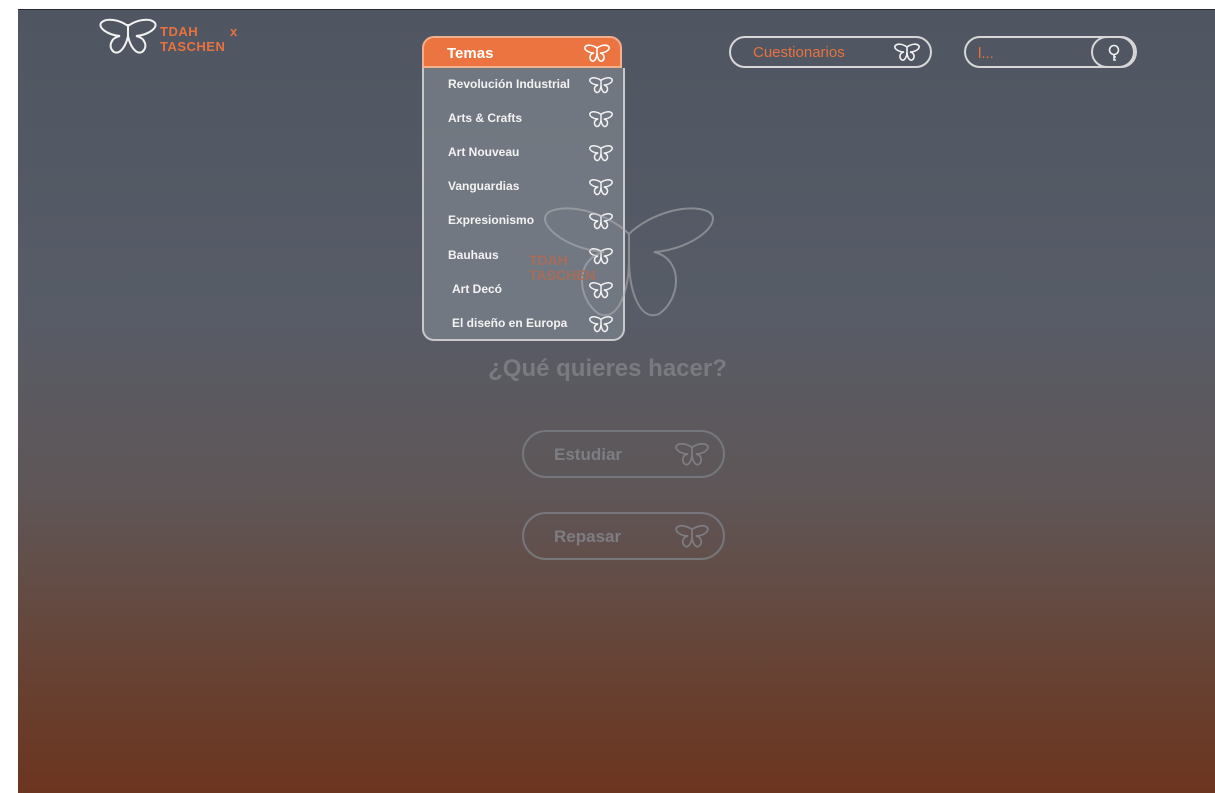 The width and height of the screenshot is (1215, 793). I want to click on search-button, so click(1113, 52).